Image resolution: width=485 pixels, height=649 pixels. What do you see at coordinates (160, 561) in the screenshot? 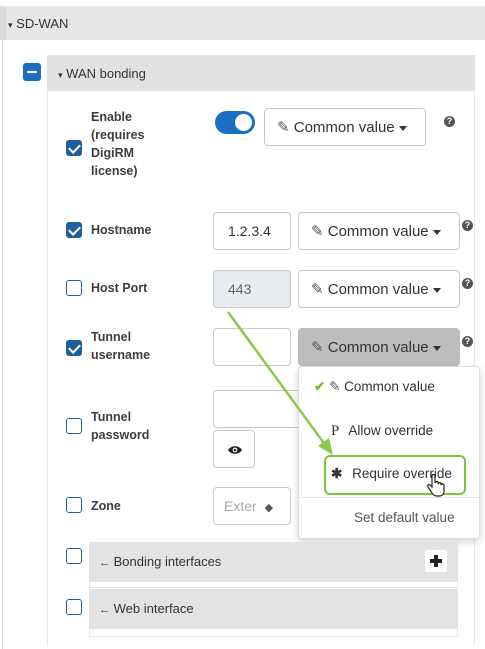
I see `bonding-interfaces-title: ← Bonding interfaces` at bounding box center [160, 561].